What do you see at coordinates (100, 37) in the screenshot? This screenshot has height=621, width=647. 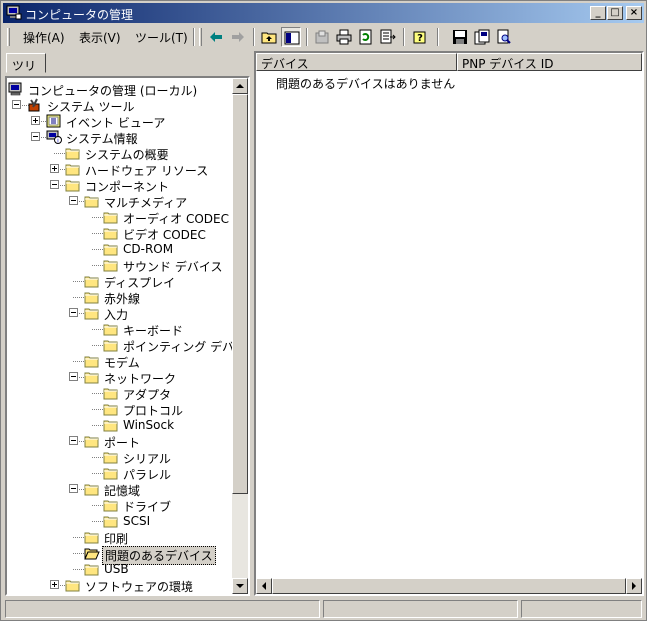 I see `menu-view: 表示(V)` at bounding box center [100, 37].